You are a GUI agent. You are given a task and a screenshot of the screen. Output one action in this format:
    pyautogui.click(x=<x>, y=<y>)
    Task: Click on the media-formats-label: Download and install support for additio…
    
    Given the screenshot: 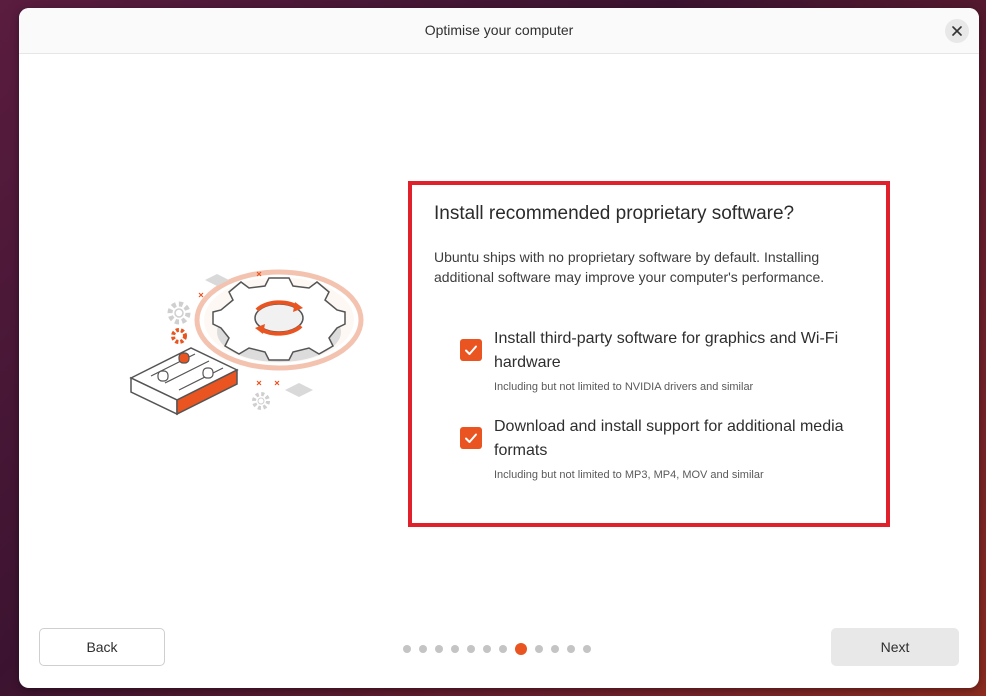 What is the action you would take?
    pyautogui.click(x=669, y=438)
    